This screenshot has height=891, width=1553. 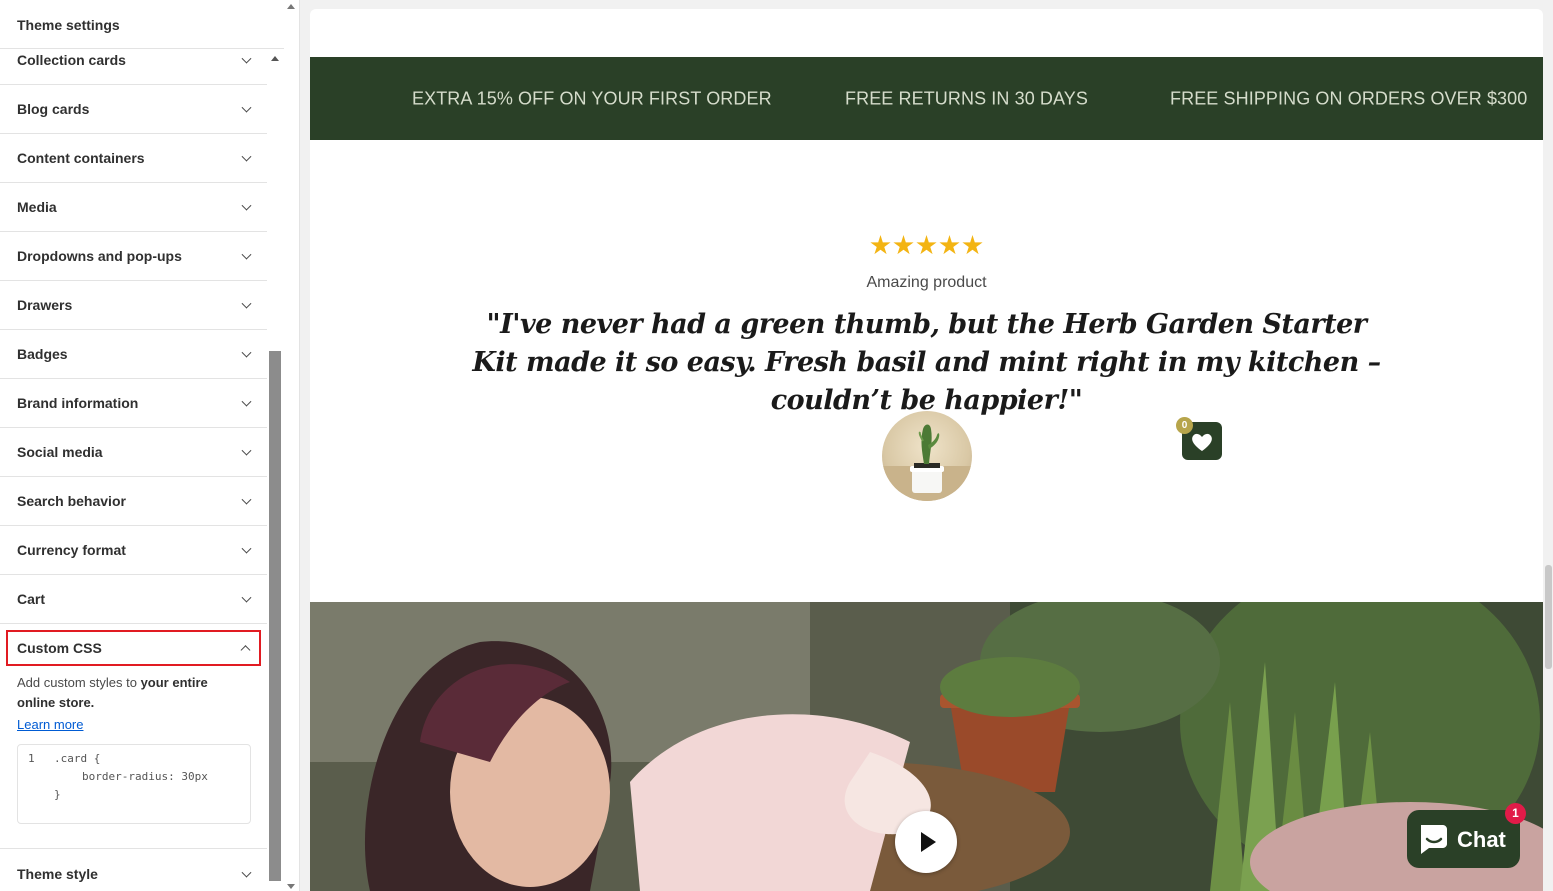 What do you see at coordinates (133, 354) in the screenshot?
I see `section-badges: Badges` at bounding box center [133, 354].